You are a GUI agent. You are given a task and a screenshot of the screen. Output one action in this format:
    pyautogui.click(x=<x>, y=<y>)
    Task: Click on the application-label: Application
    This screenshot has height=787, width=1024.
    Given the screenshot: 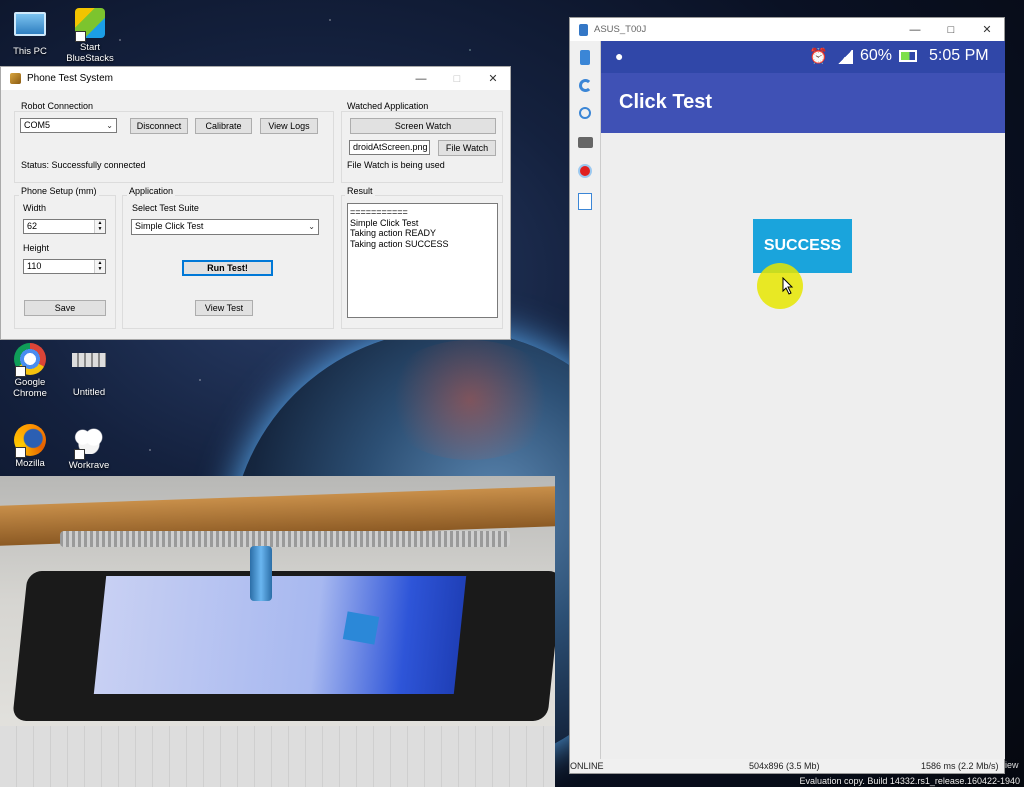 What is the action you would take?
    pyautogui.click(x=151, y=191)
    